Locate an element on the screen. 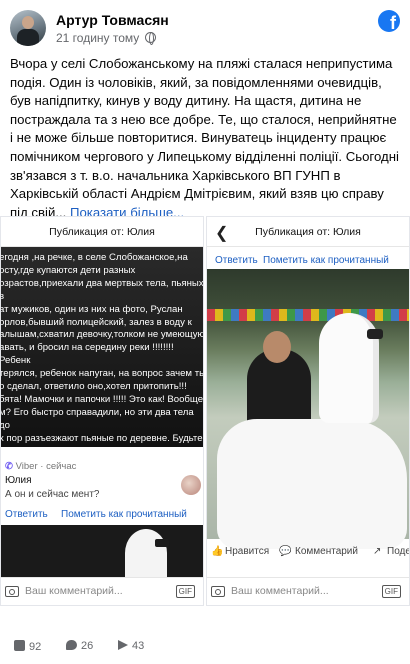  right-comment-bar: Ваш комментарий... GIF is located at coordinates (308, 591).